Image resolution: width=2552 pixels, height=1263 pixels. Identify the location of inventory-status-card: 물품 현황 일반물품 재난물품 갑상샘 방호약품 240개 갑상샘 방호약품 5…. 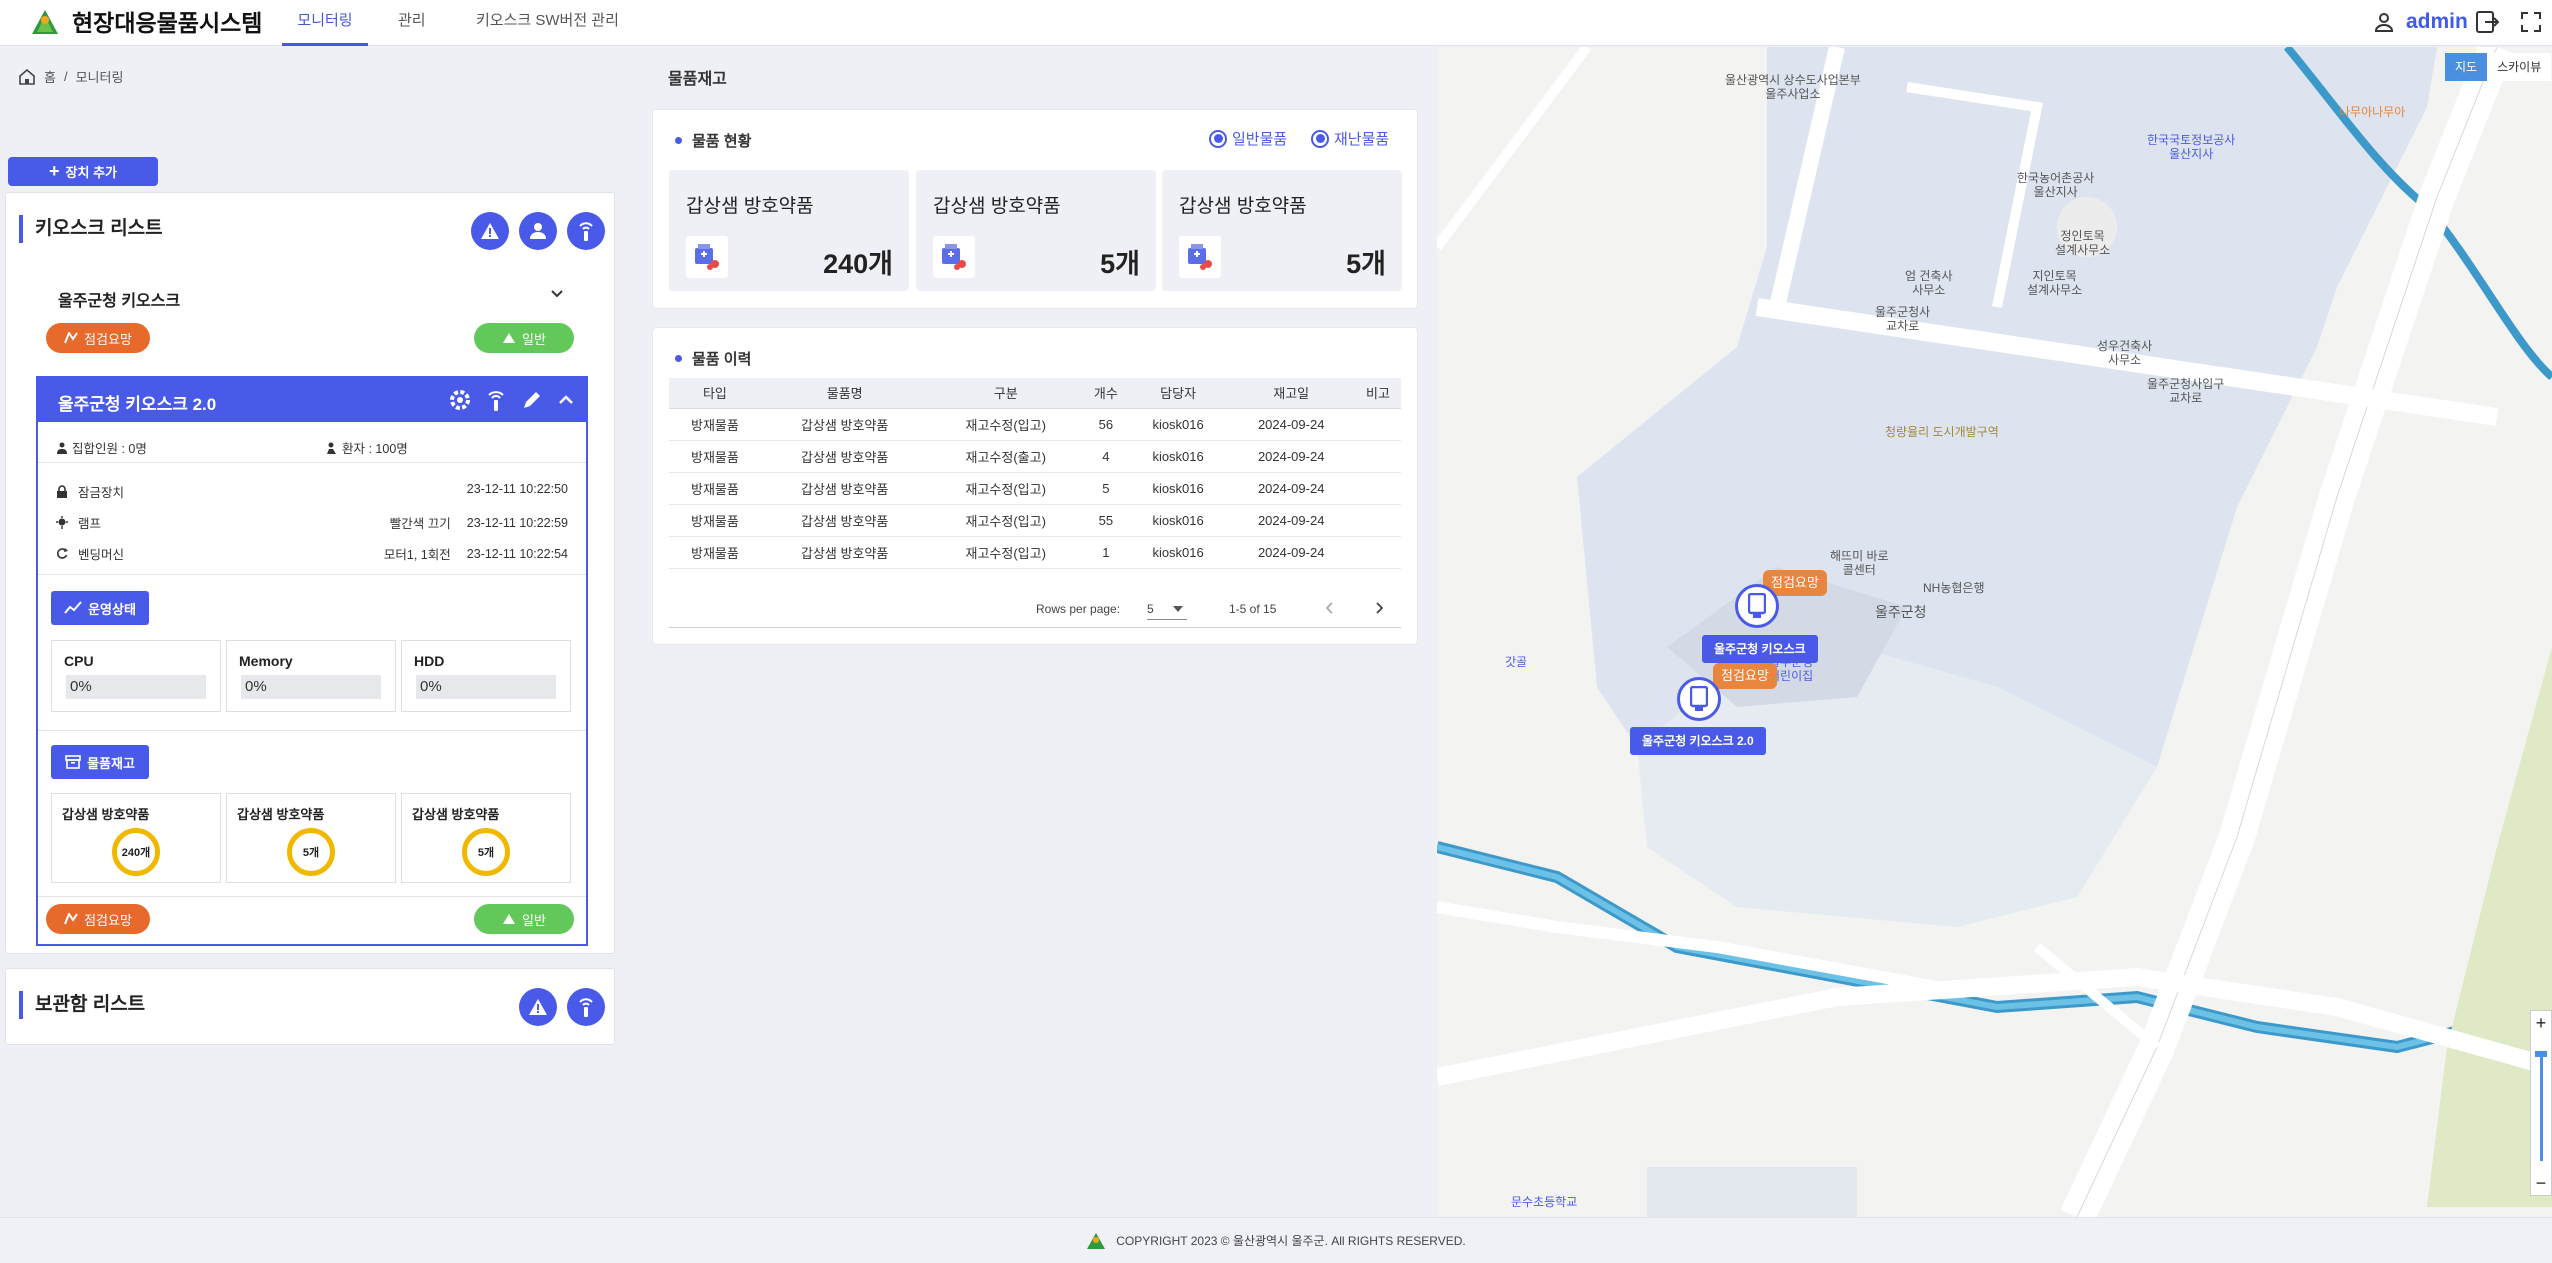
(1035, 209).